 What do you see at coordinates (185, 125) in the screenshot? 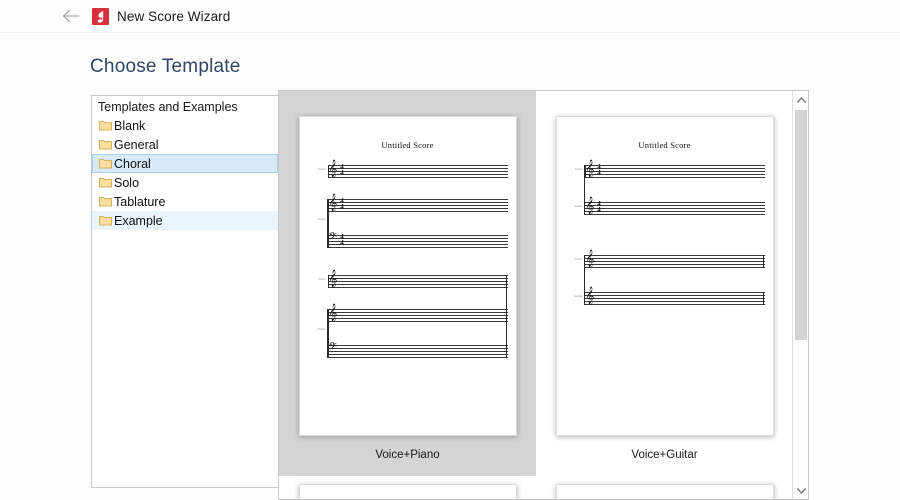
I see `tree-item-blank: Blank` at bounding box center [185, 125].